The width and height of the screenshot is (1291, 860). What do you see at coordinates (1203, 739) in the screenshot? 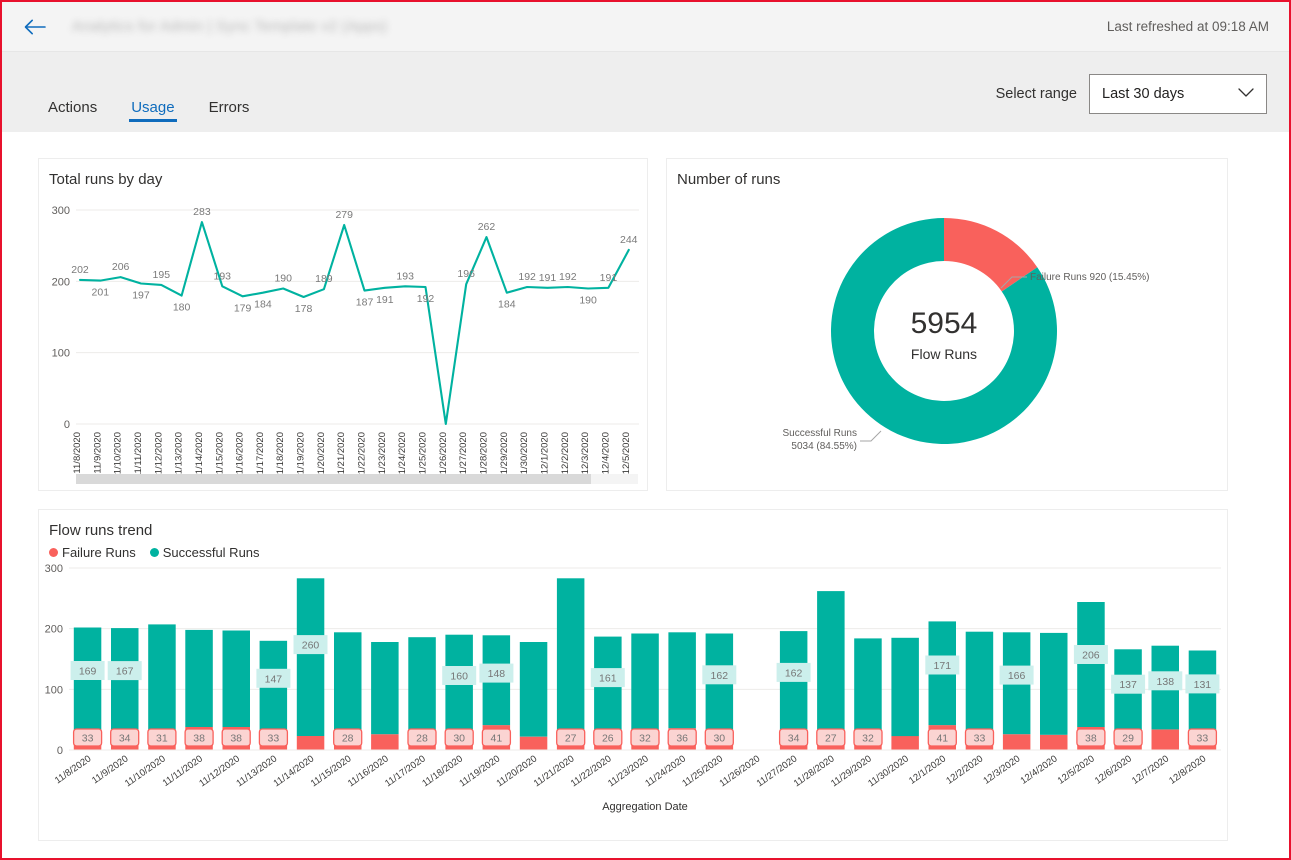
I see `bar-label-failure: 33` at bounding box center [1203, 739].